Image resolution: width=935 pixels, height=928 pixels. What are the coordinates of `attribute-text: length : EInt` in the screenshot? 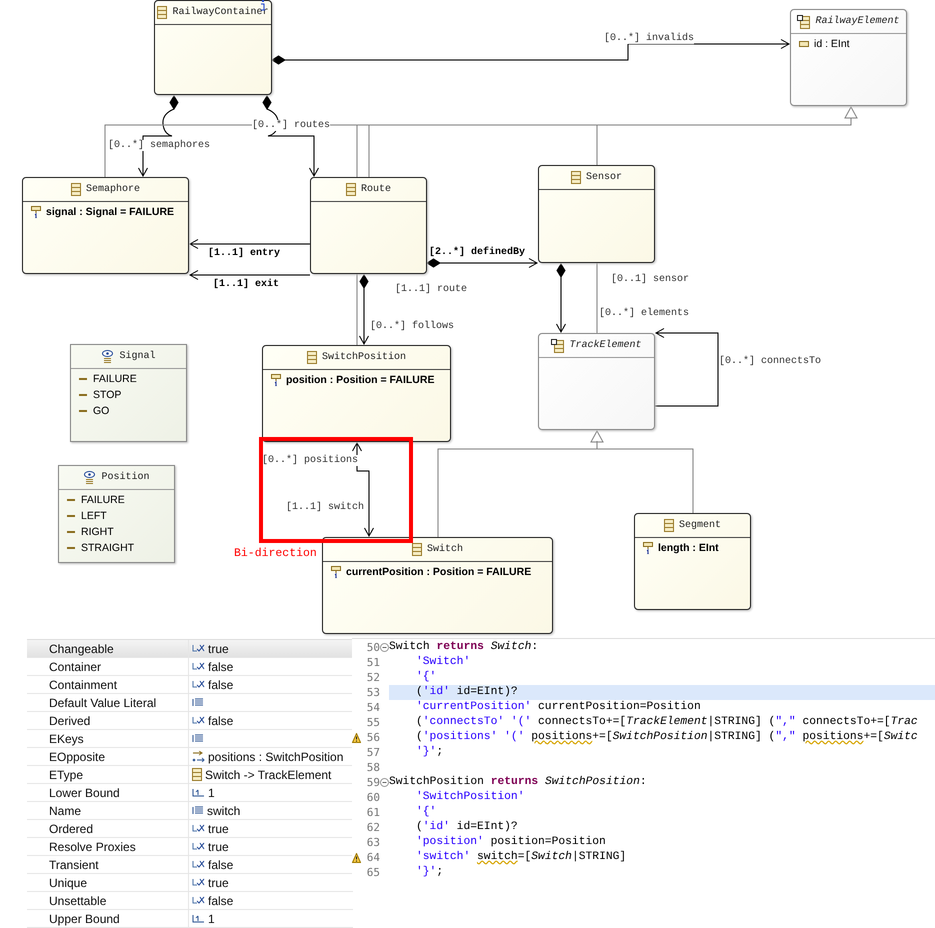 It's located at (688, 548).